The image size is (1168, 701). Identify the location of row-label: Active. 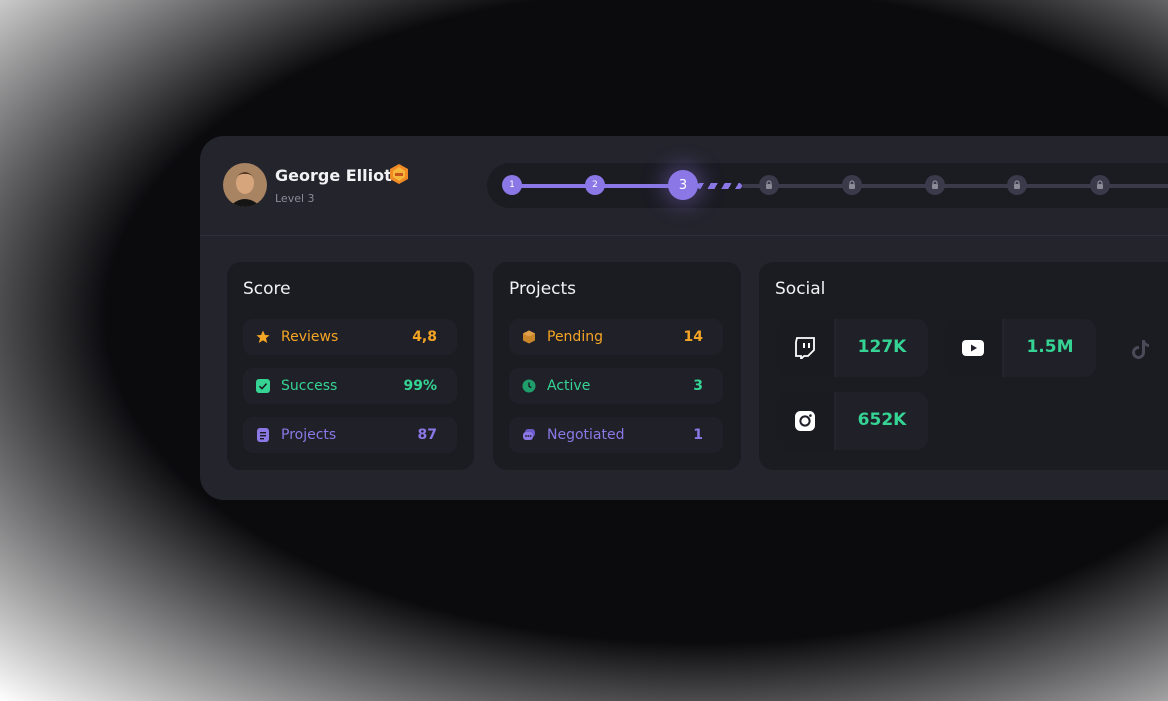
(569, 386).